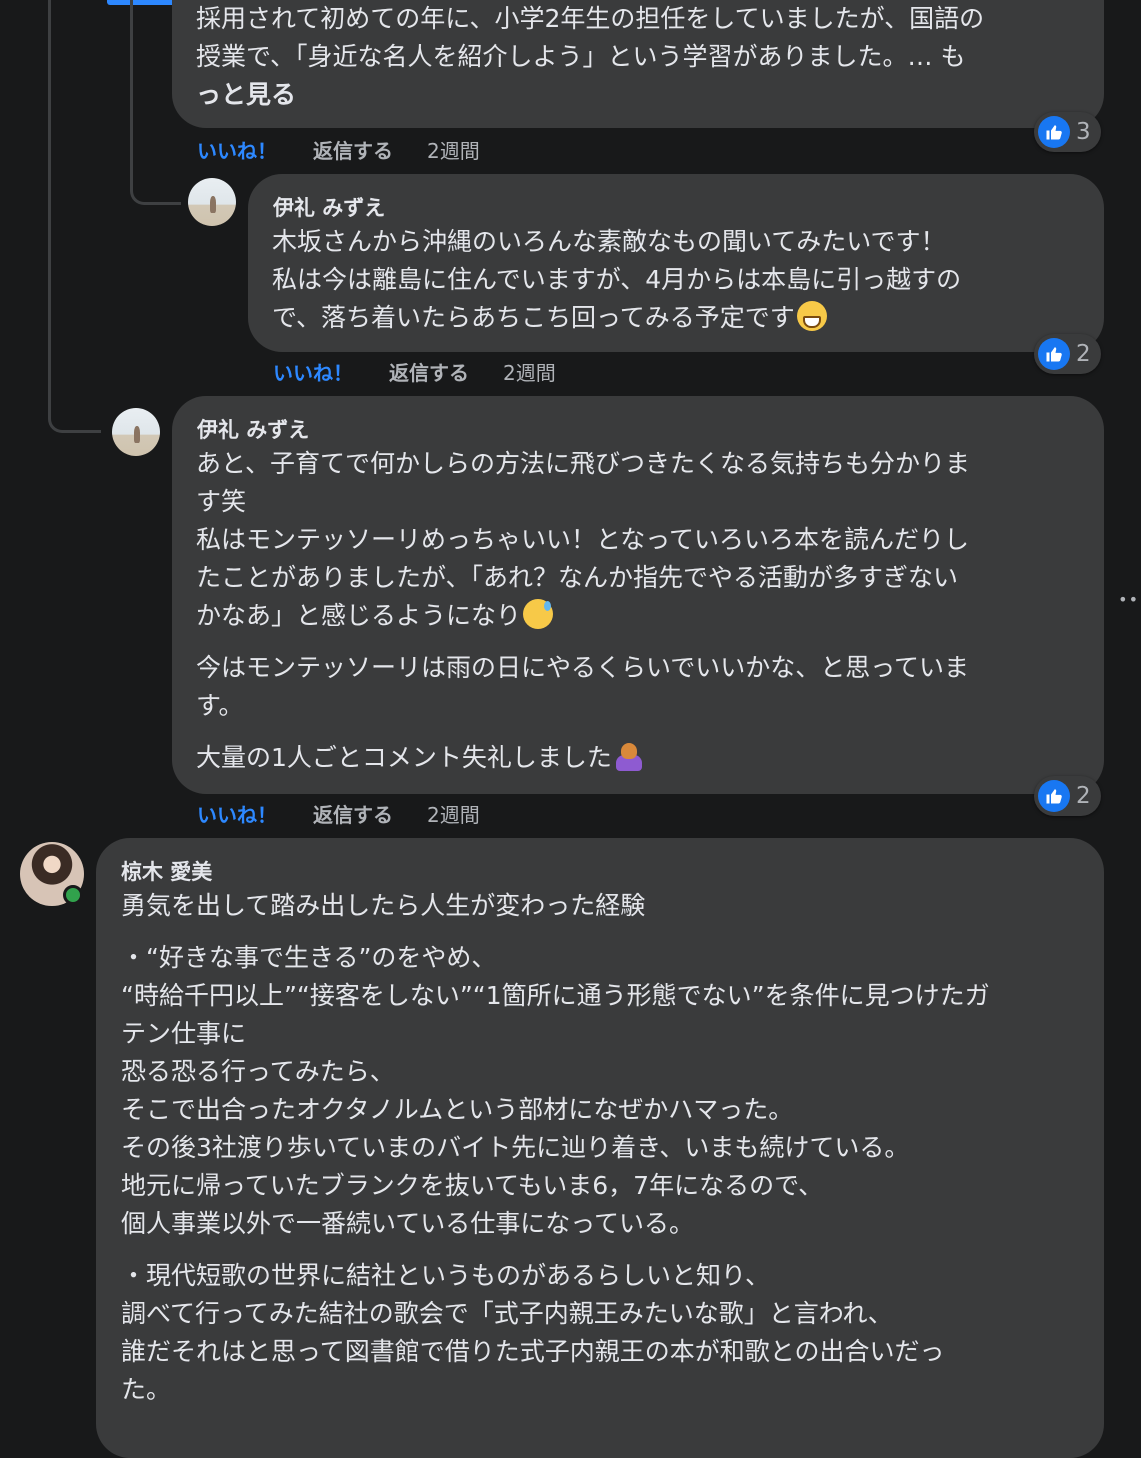 This screenshot has width=1141, height=1458. I want to click on comment-author: 椋木 愛美, so click(166, 871).